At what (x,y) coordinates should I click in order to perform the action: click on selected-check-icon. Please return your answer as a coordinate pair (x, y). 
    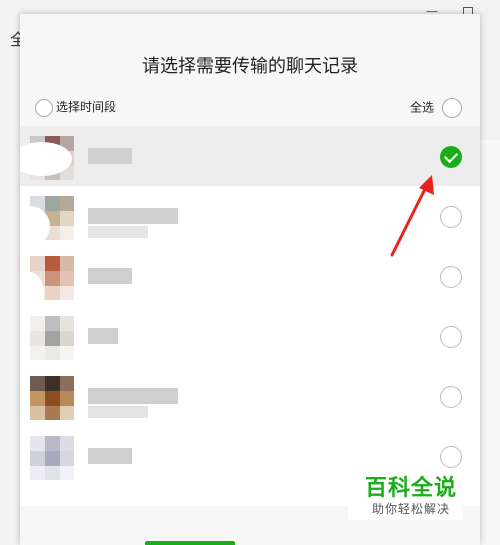
    Looking at the image, I should click on (451, 157).